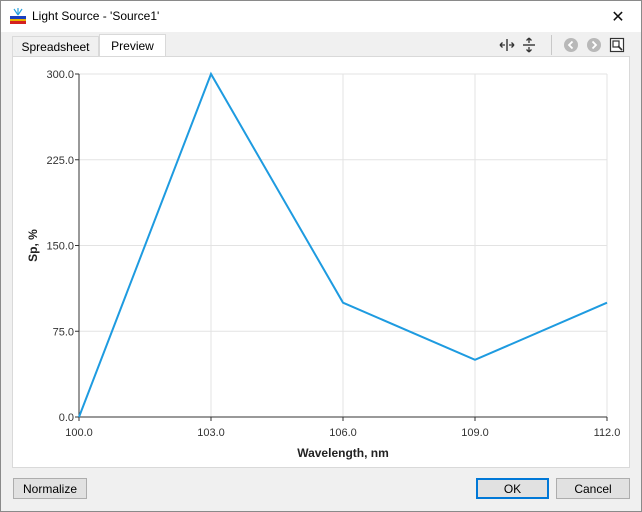 The image size is (642, 512). What do you see at coordinates (33, 245) in the screenshot?
I see `y-axis-label: Sp, %` at bounding box center [33, 245].